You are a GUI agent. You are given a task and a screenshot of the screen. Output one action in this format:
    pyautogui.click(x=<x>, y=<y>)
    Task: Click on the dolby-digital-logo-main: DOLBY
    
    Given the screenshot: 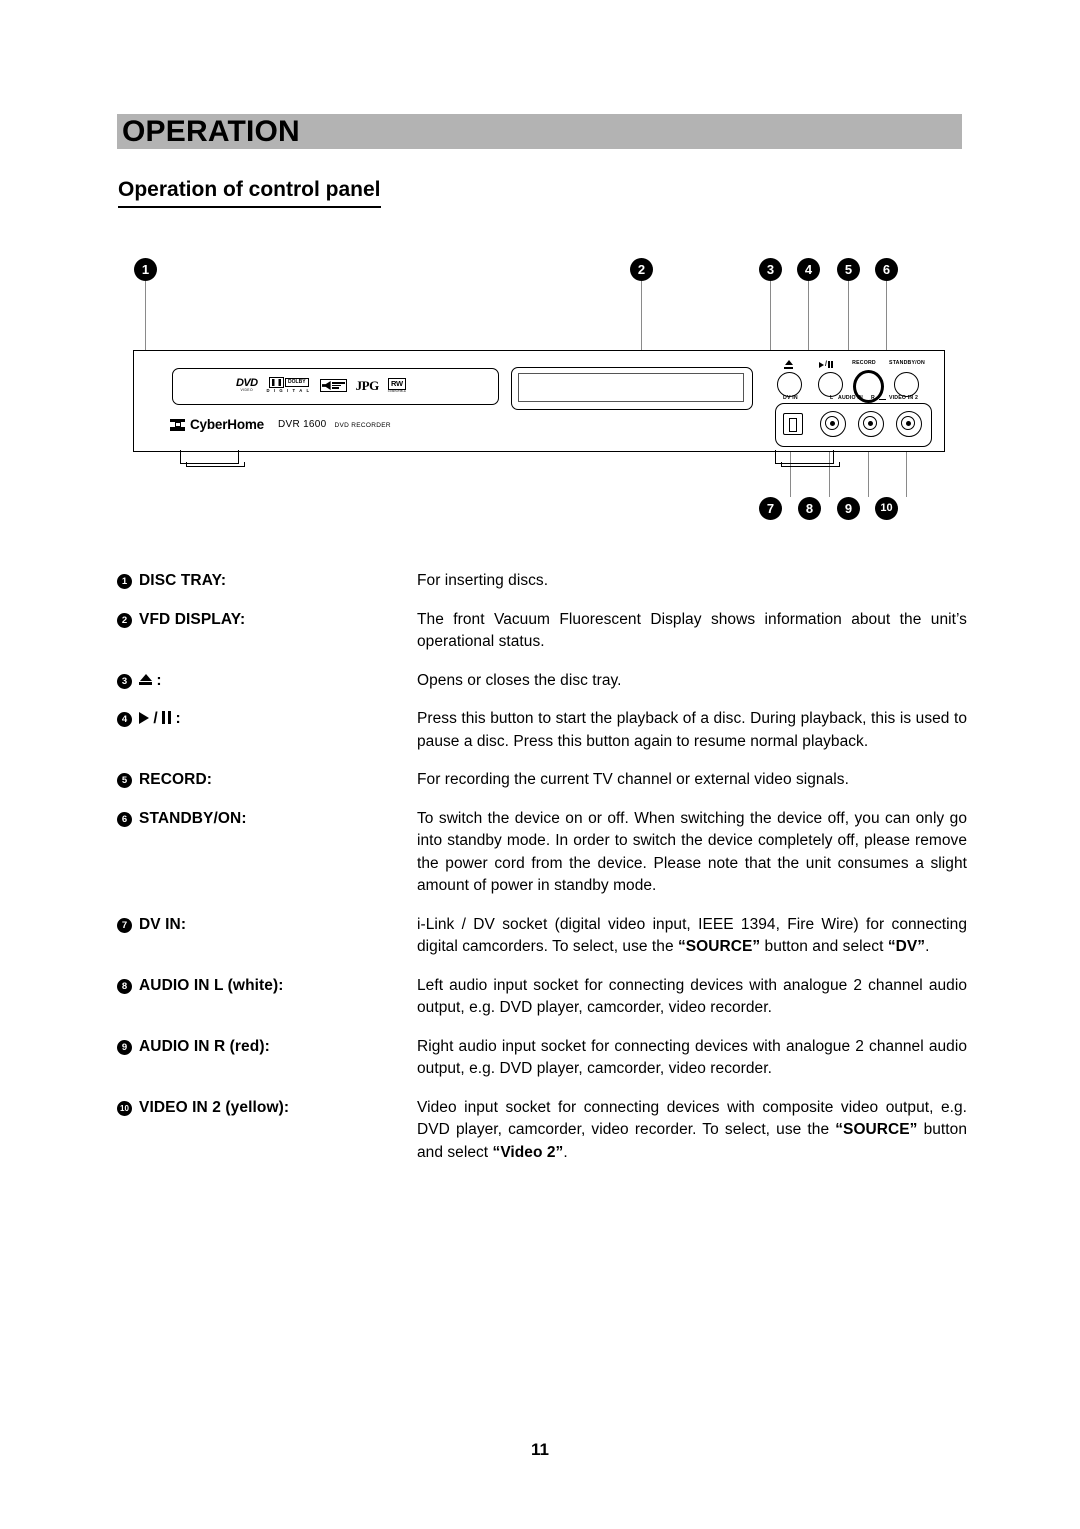 What is the action you would take?
    pyautogui.click(x=297, y=382)
    